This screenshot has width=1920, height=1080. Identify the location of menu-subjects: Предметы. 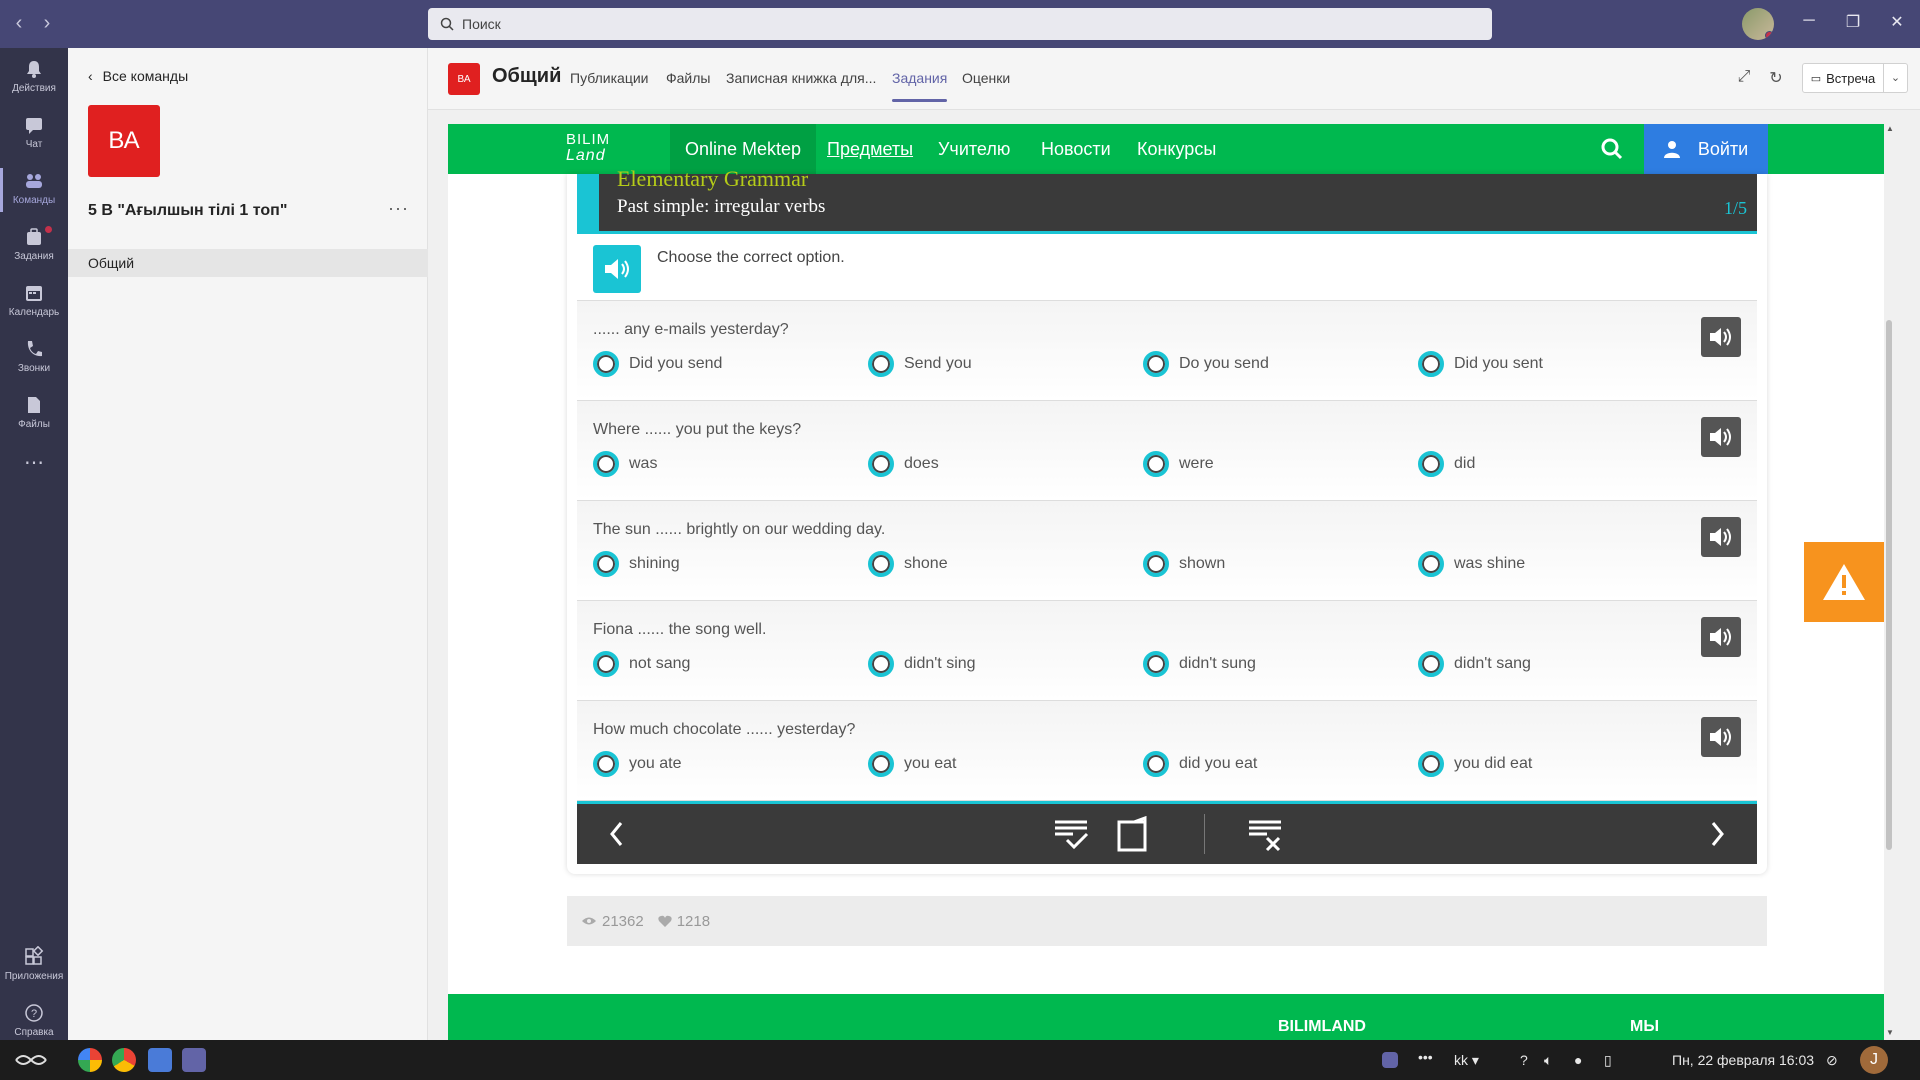
(870, 149).